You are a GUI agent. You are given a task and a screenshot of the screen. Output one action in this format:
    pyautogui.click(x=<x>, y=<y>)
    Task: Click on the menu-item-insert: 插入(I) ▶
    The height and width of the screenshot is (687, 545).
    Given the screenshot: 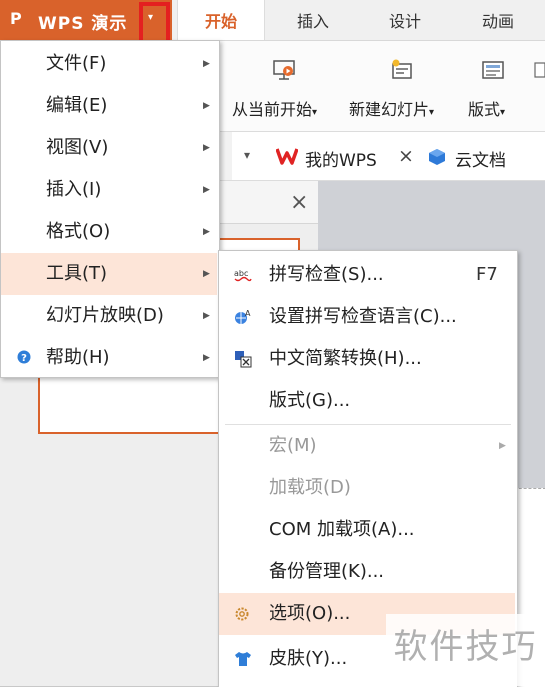 What is the action you would take?
    pyautogui.click(x=109, y=190)
    